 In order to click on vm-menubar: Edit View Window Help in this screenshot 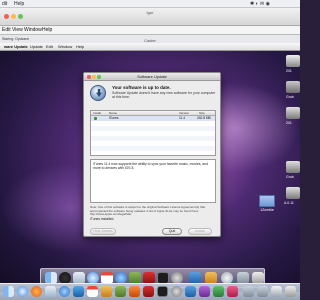, I will do `click(150, 30)`.